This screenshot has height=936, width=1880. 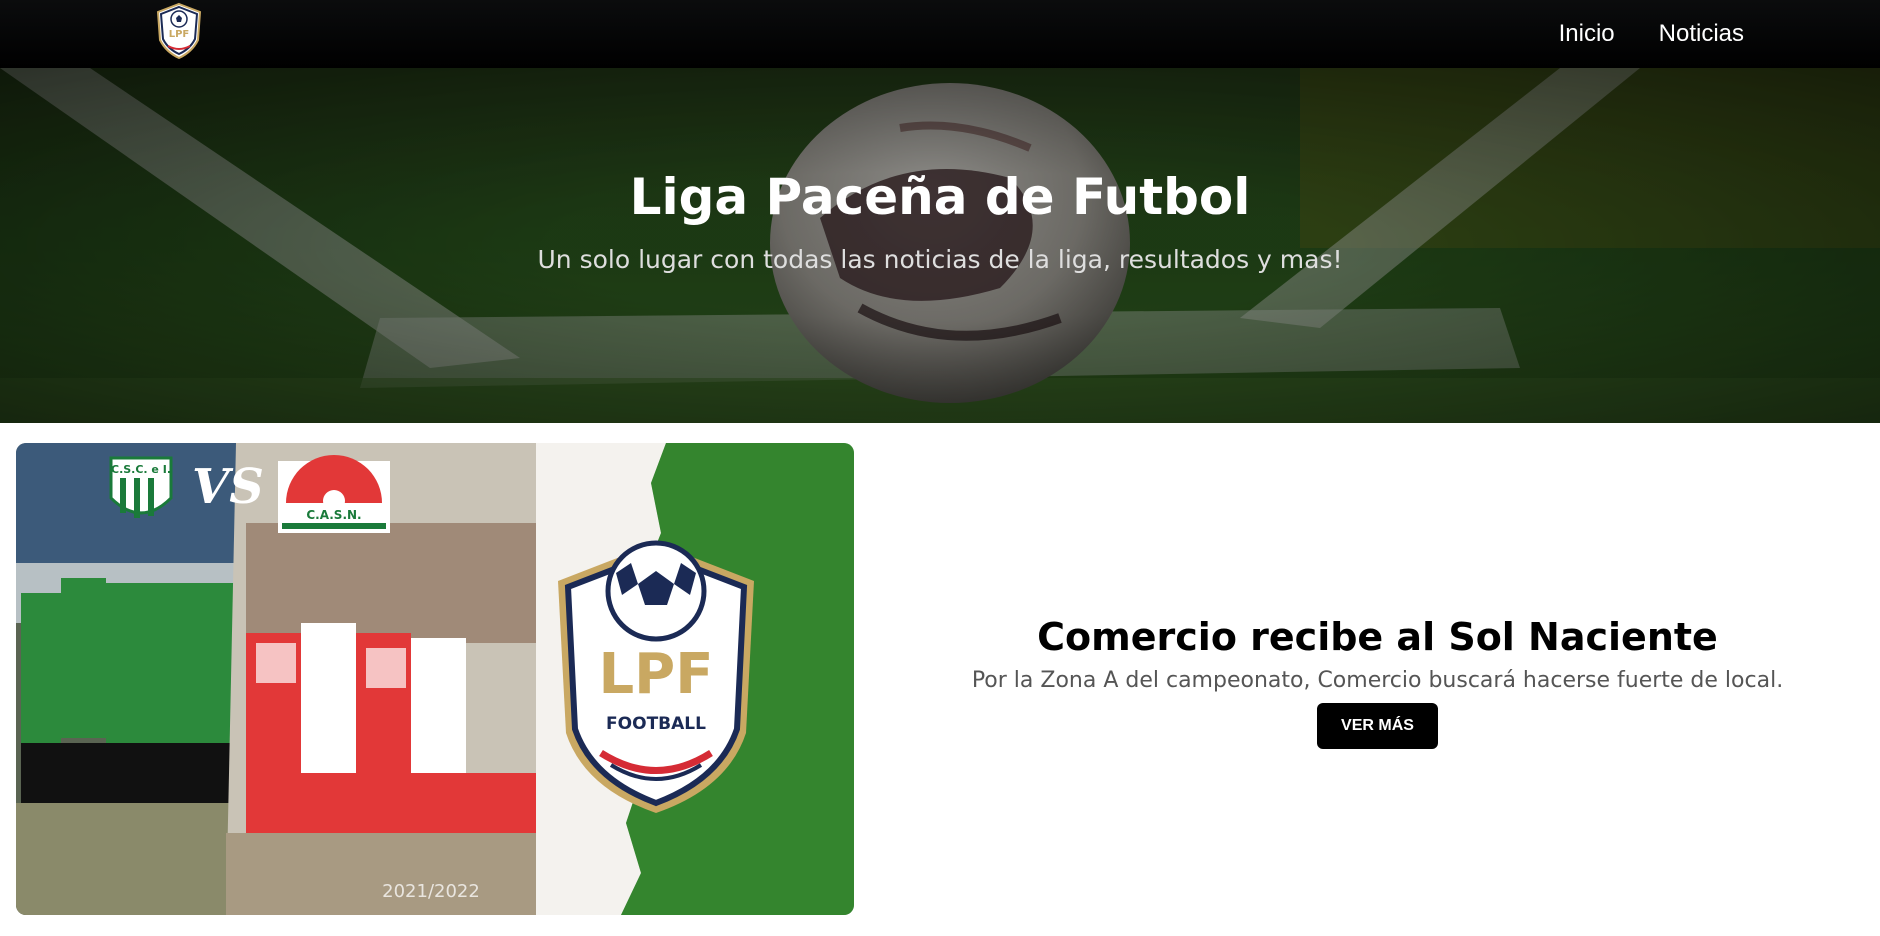 I want to click on team-b-badge: C.A.S.N., so click(x=334, y=494).